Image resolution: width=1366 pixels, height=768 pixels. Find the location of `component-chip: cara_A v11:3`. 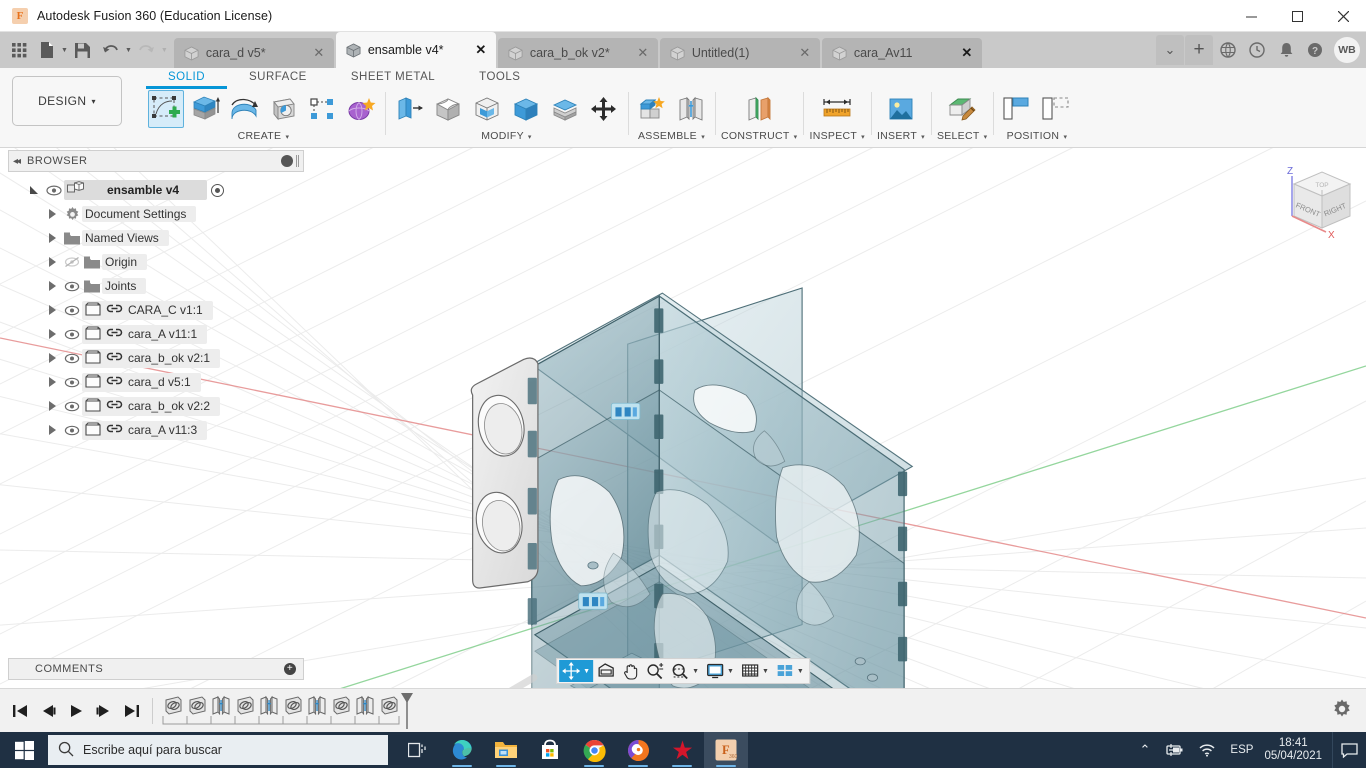

component-chip: cara_A v11:3 is located at coordinates (145, 430).